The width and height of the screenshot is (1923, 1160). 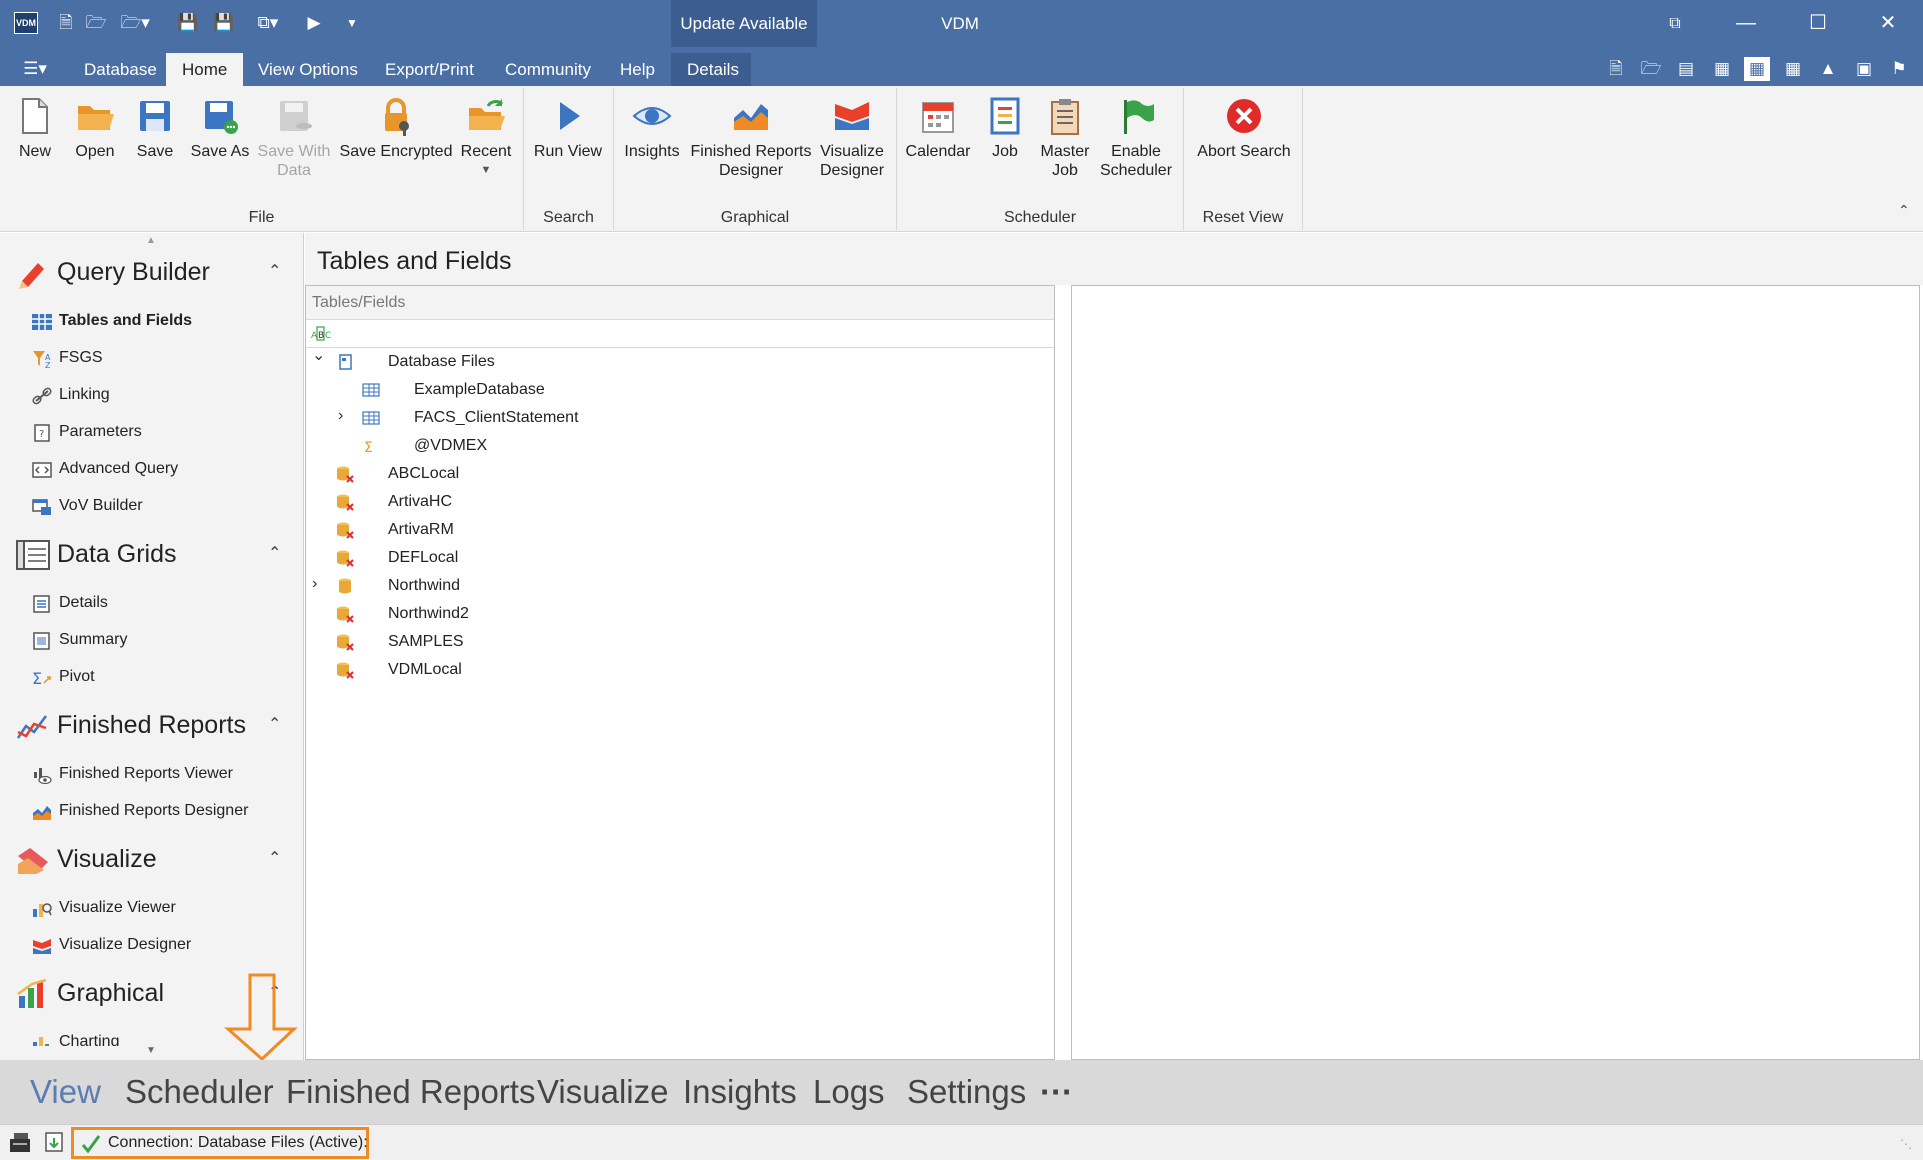 I want to click on section-visualize: Visualize ⌃, so click(x=154, y=860).